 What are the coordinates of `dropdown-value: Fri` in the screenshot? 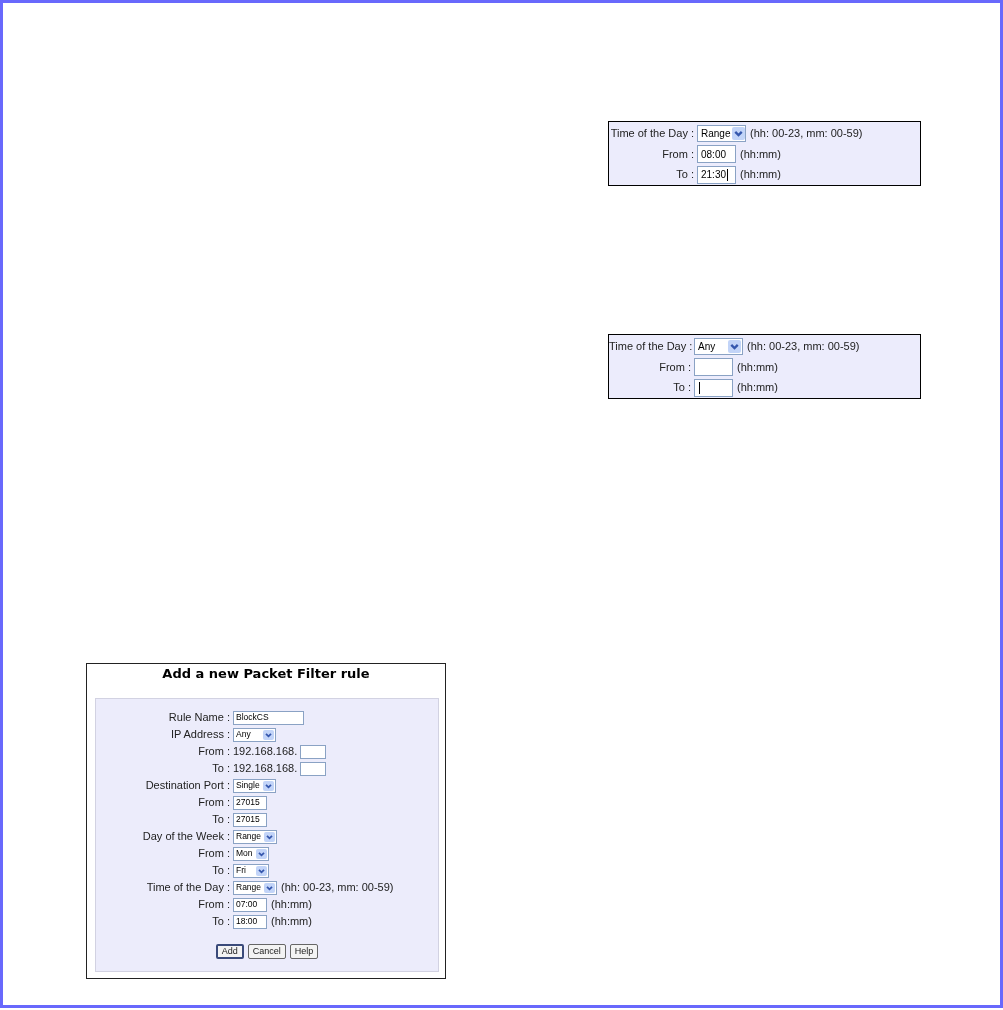 It's located at (241, 870).